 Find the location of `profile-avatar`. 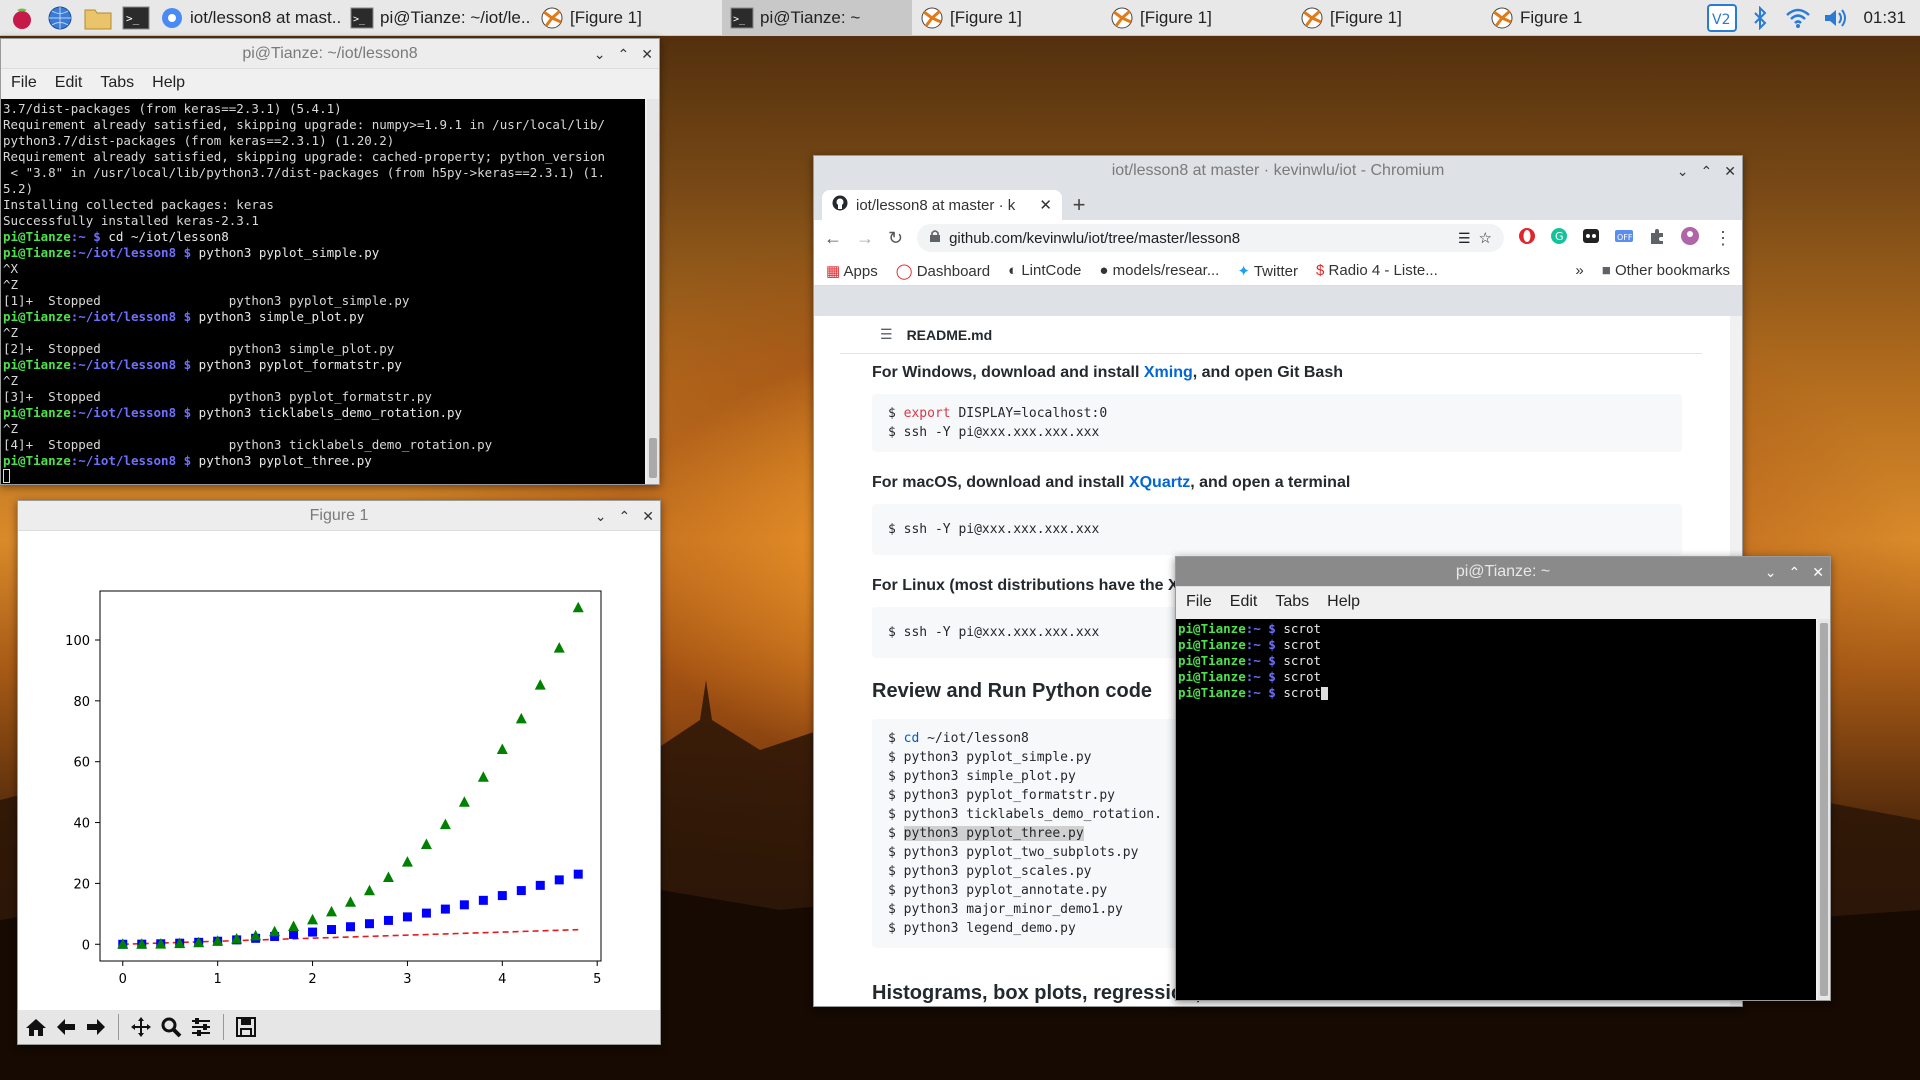

profile-avatar is located at coordinates (1690, 238).